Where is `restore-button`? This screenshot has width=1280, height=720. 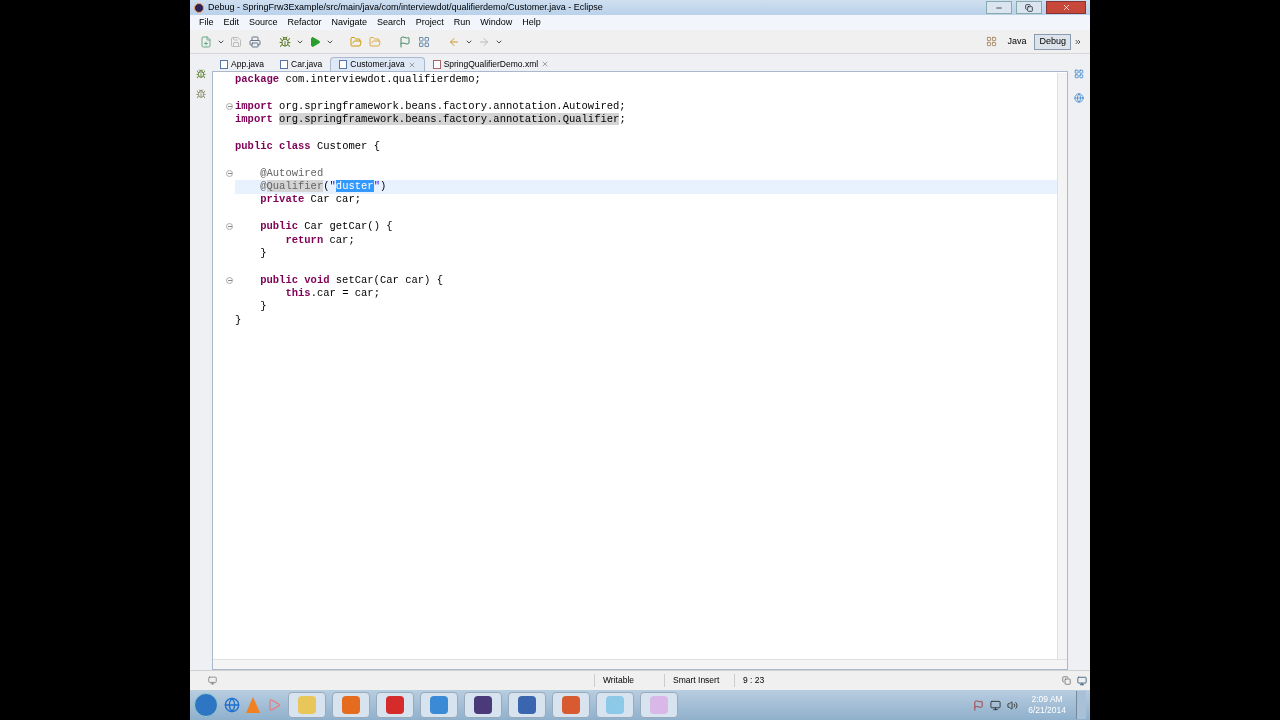 restore-button is located at coordinates (1029, 7).